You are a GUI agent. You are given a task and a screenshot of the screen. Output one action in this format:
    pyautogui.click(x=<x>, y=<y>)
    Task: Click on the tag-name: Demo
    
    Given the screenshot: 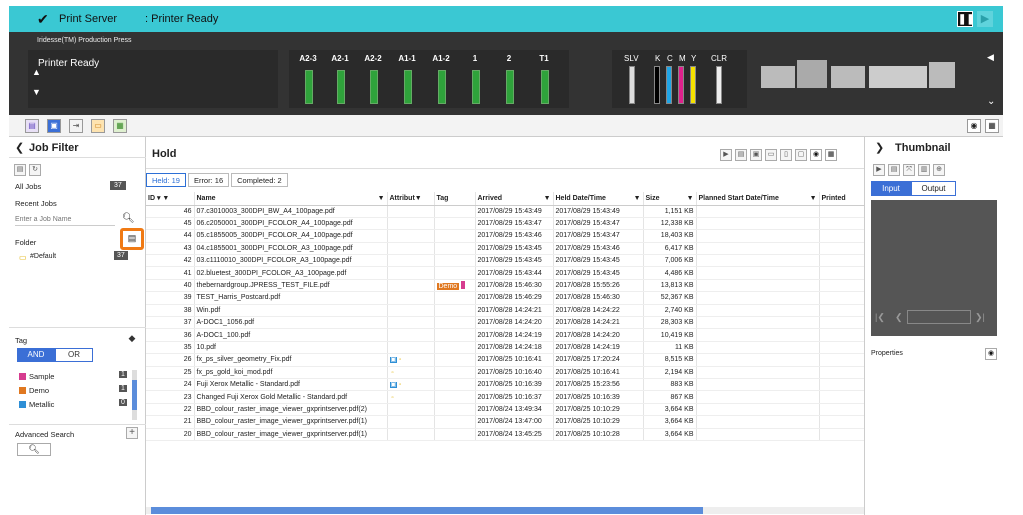 What is the action you would take?
    pyautogui.click(x=39, y=390)
    